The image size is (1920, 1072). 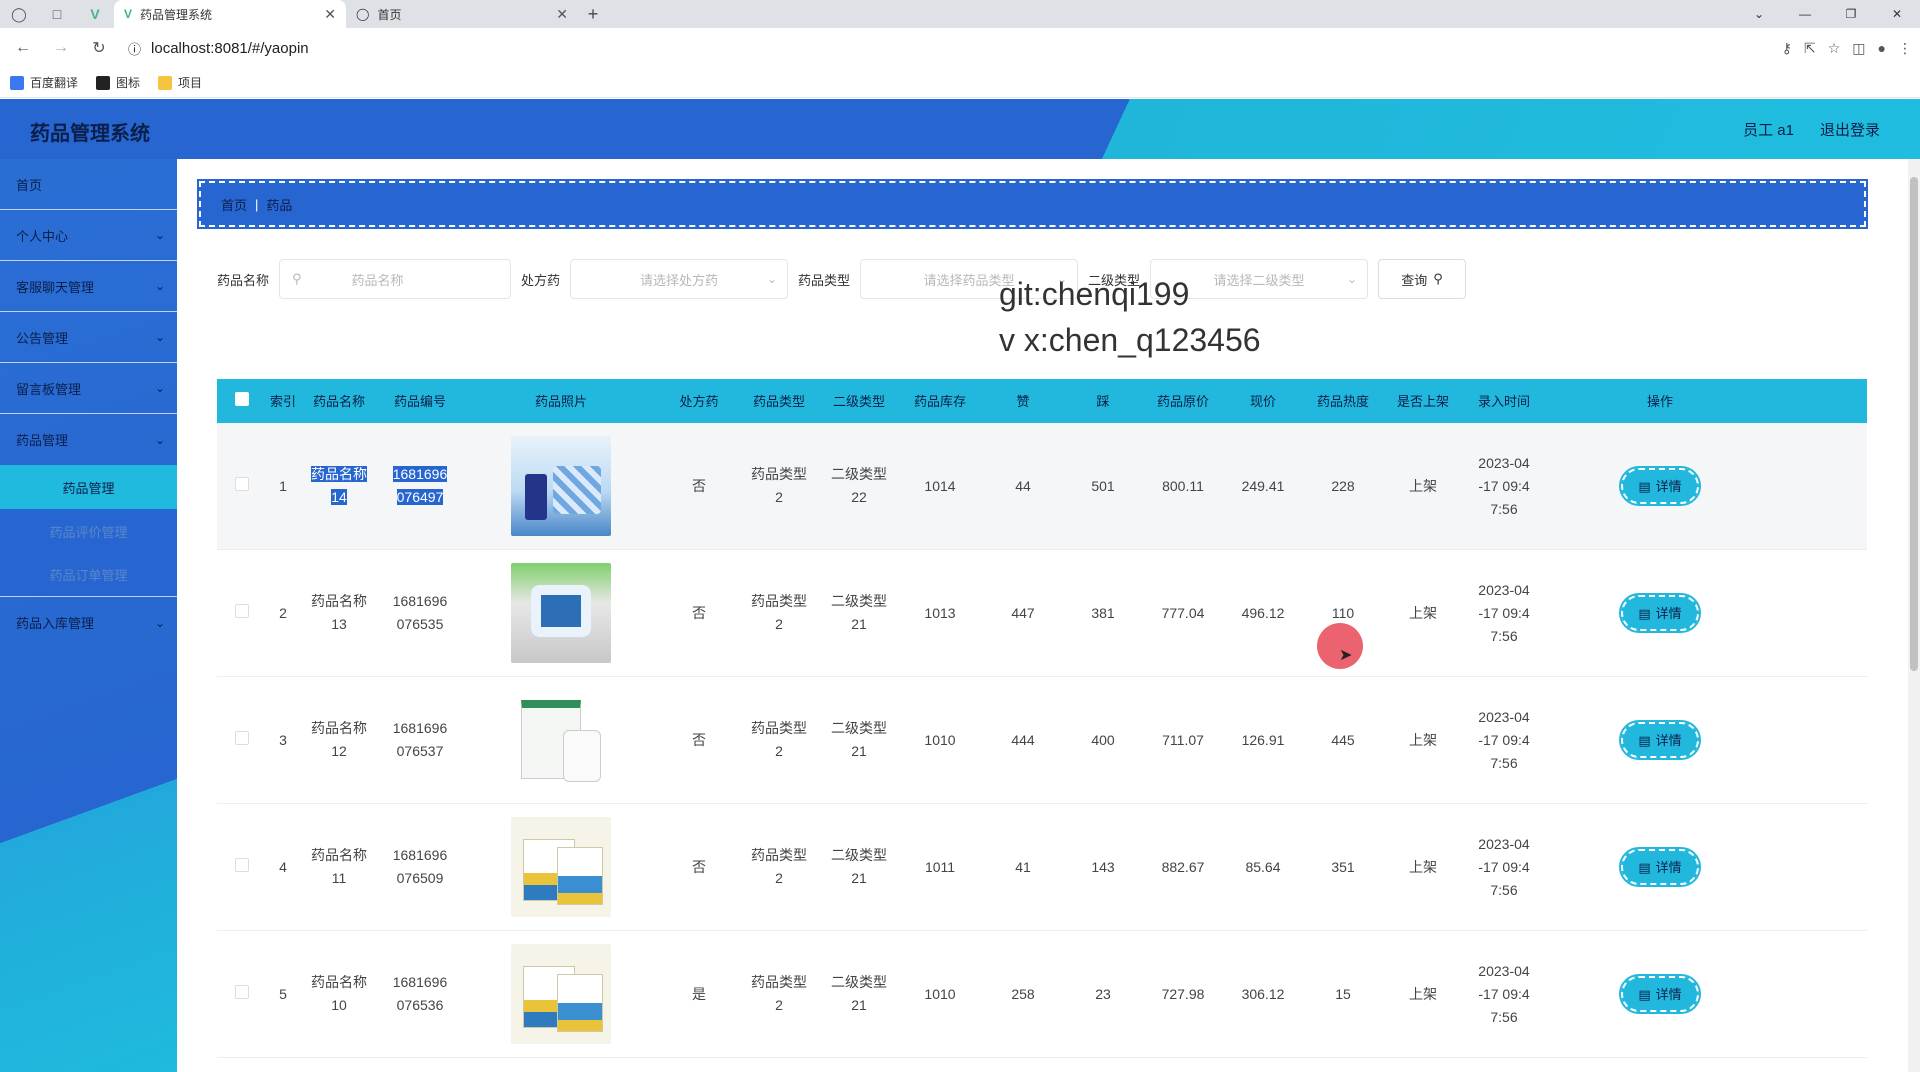 What do you see at coordinates (88, 575) in the screenshot?
I see `sidebar-subitem-order: 药品订单管理` at bounding box center [88, 575].